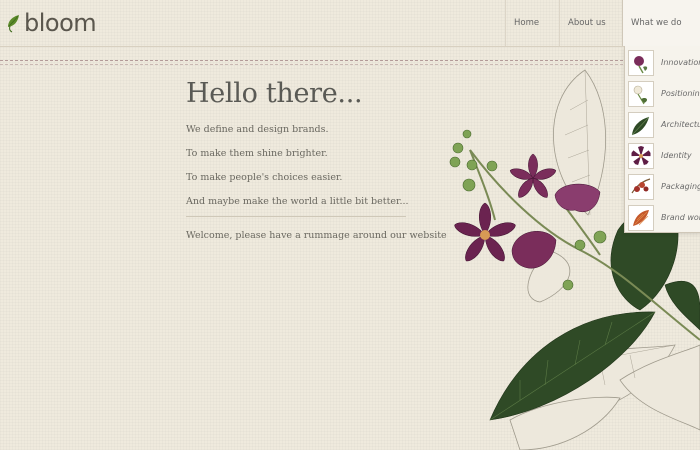 The width and height of the screenshot is (700, 450). What do you see at coordinates (257, 153) in the screenshot?
I see `intro-line-2: To make them shine brighter.` at bounding box center [257, 153].